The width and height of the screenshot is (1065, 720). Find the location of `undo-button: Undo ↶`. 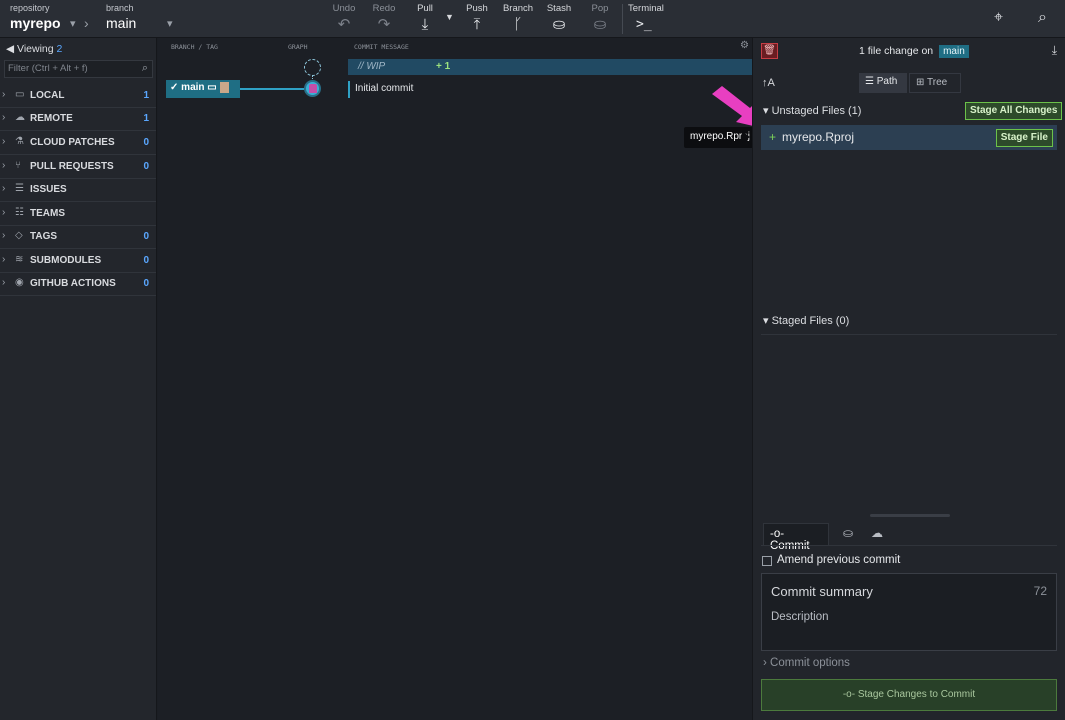

undo-button: Undo ↶ is located at coordinates (344, 19).